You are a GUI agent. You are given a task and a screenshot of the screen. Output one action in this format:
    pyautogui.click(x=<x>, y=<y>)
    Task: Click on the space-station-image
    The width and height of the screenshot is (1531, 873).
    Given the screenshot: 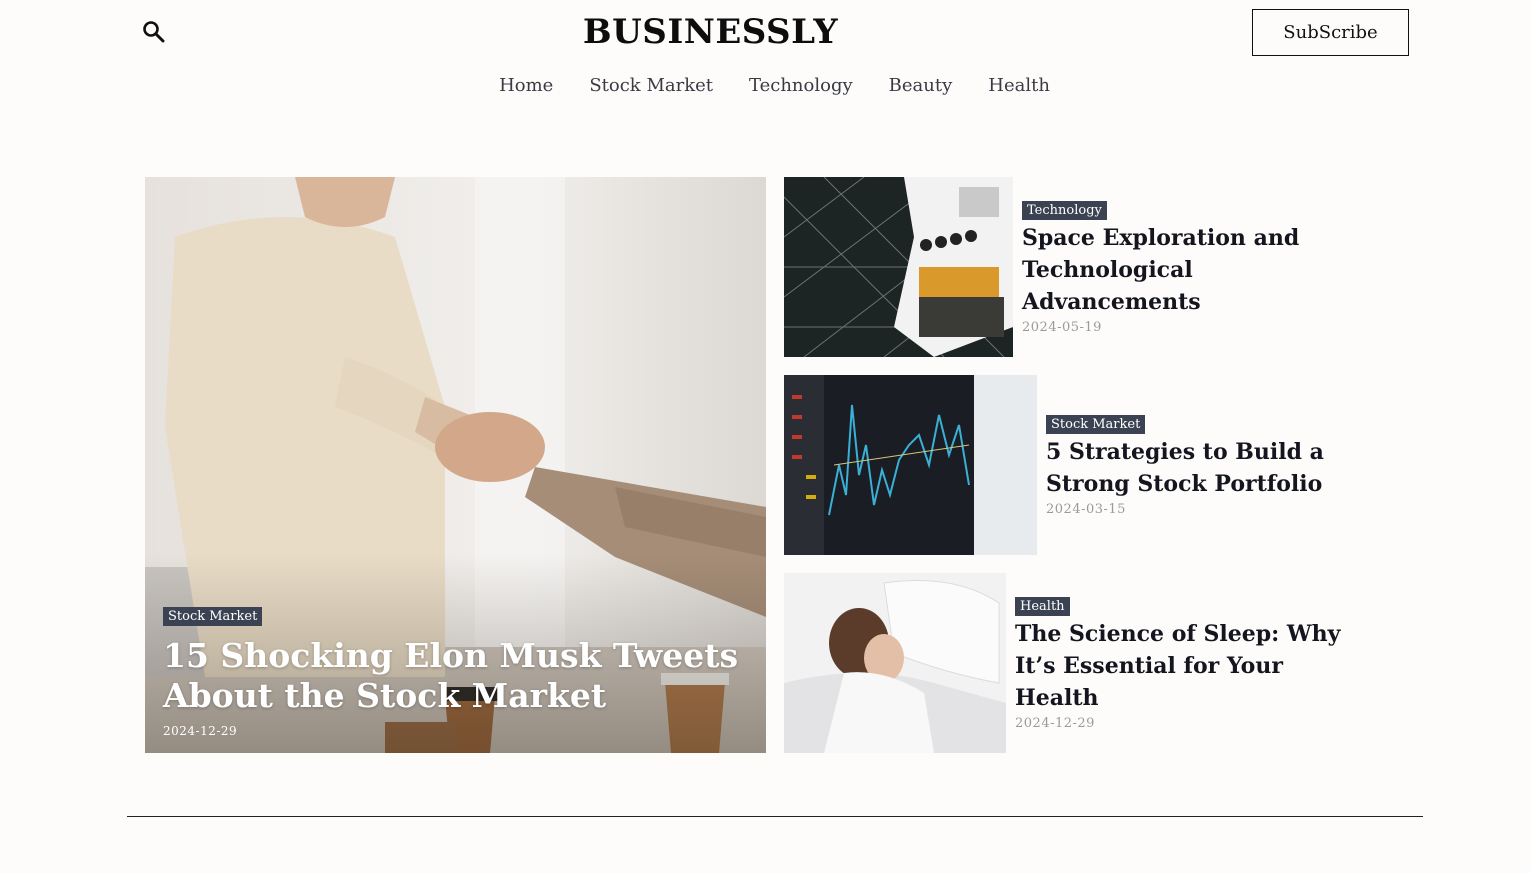 What is the action you would take?
    pyautogui.click(x=898, y=267)
    